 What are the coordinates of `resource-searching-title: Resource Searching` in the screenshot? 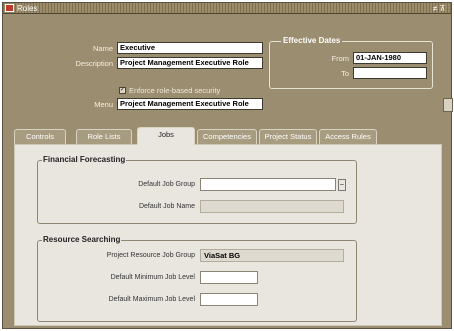 It's located at (82, 239).